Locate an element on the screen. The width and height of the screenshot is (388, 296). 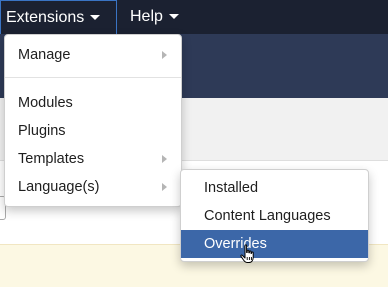
menu-item-languages: Language(s) is located at coordinates (93, 187).